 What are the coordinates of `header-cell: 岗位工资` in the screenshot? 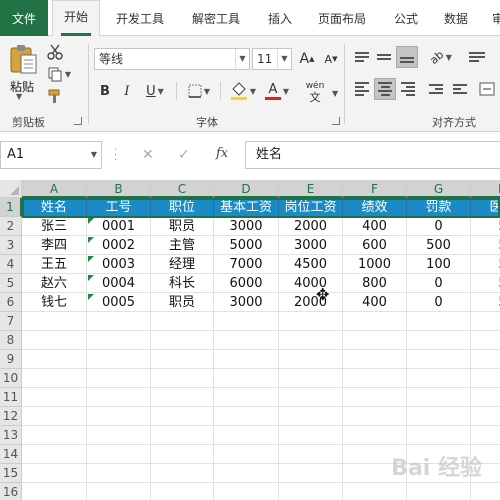 It's located at (311, 207).